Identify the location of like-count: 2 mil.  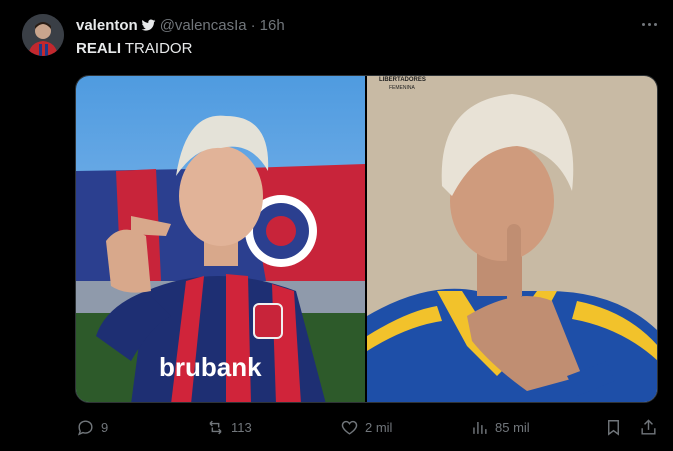
(379, 427).